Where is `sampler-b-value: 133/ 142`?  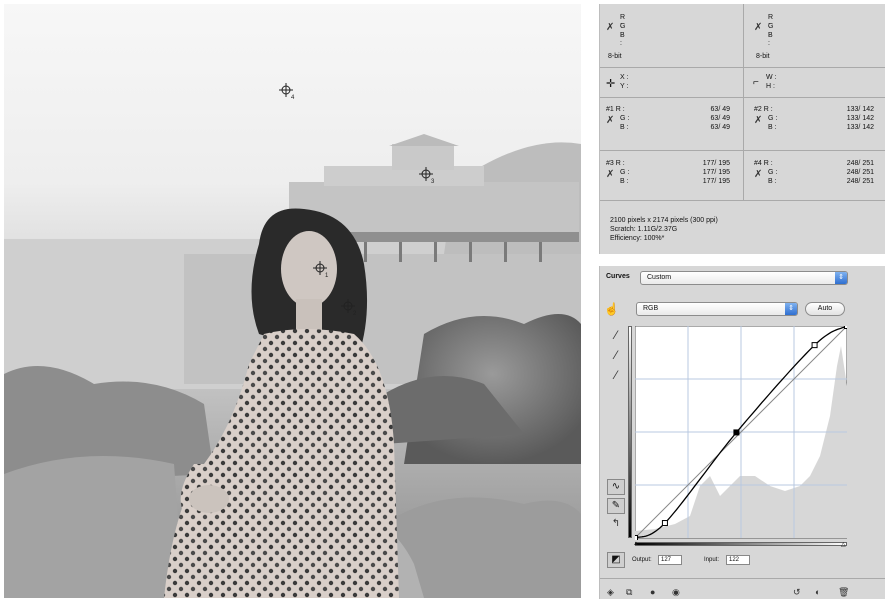
sampler-b-value: 133/ 142 is located at coordinates (860, 127).